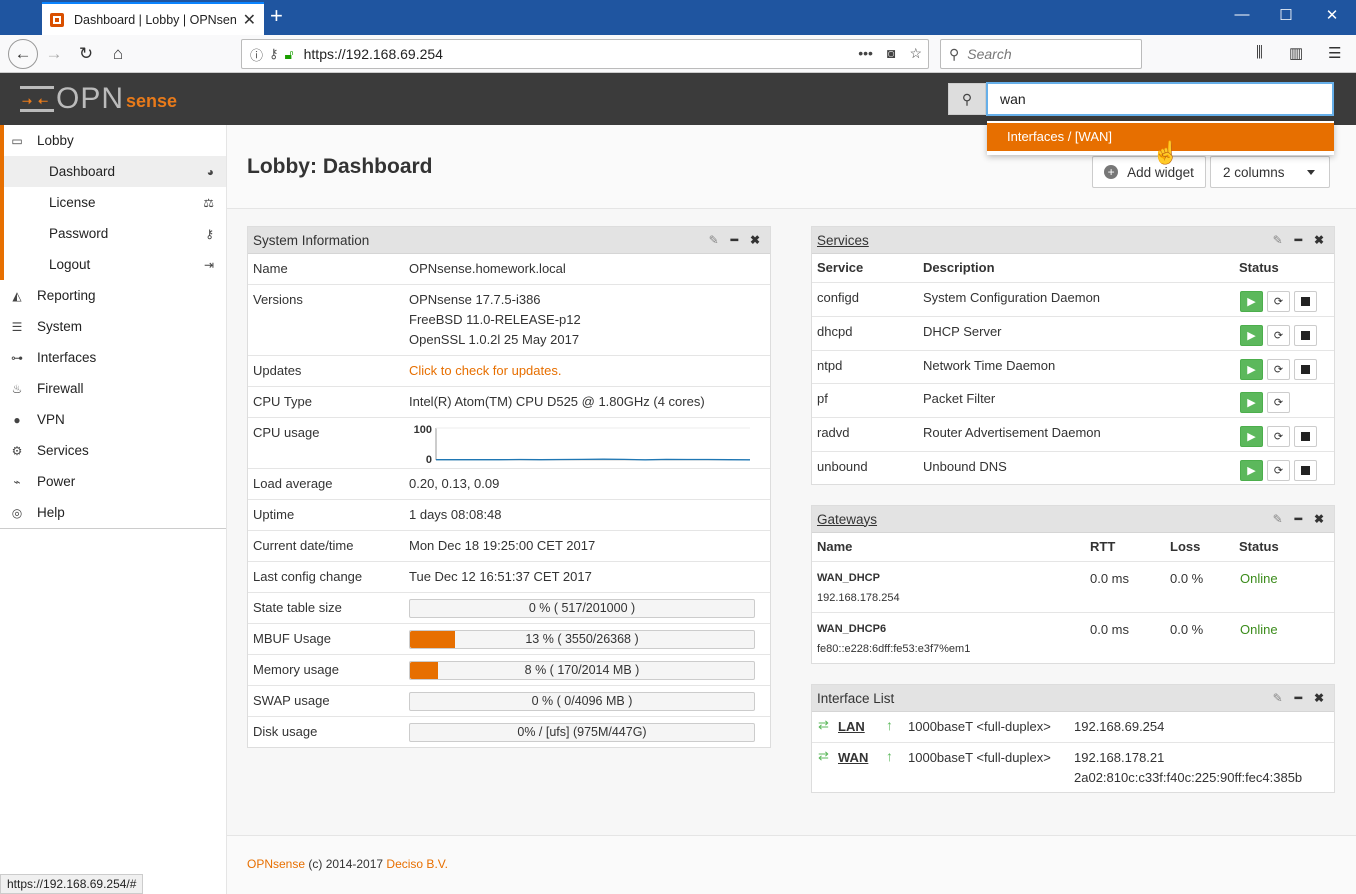 Image resolution: width=1356 pixels, height=894 pixels. I want to click on reload-icon: ↻, so click(86, 54).